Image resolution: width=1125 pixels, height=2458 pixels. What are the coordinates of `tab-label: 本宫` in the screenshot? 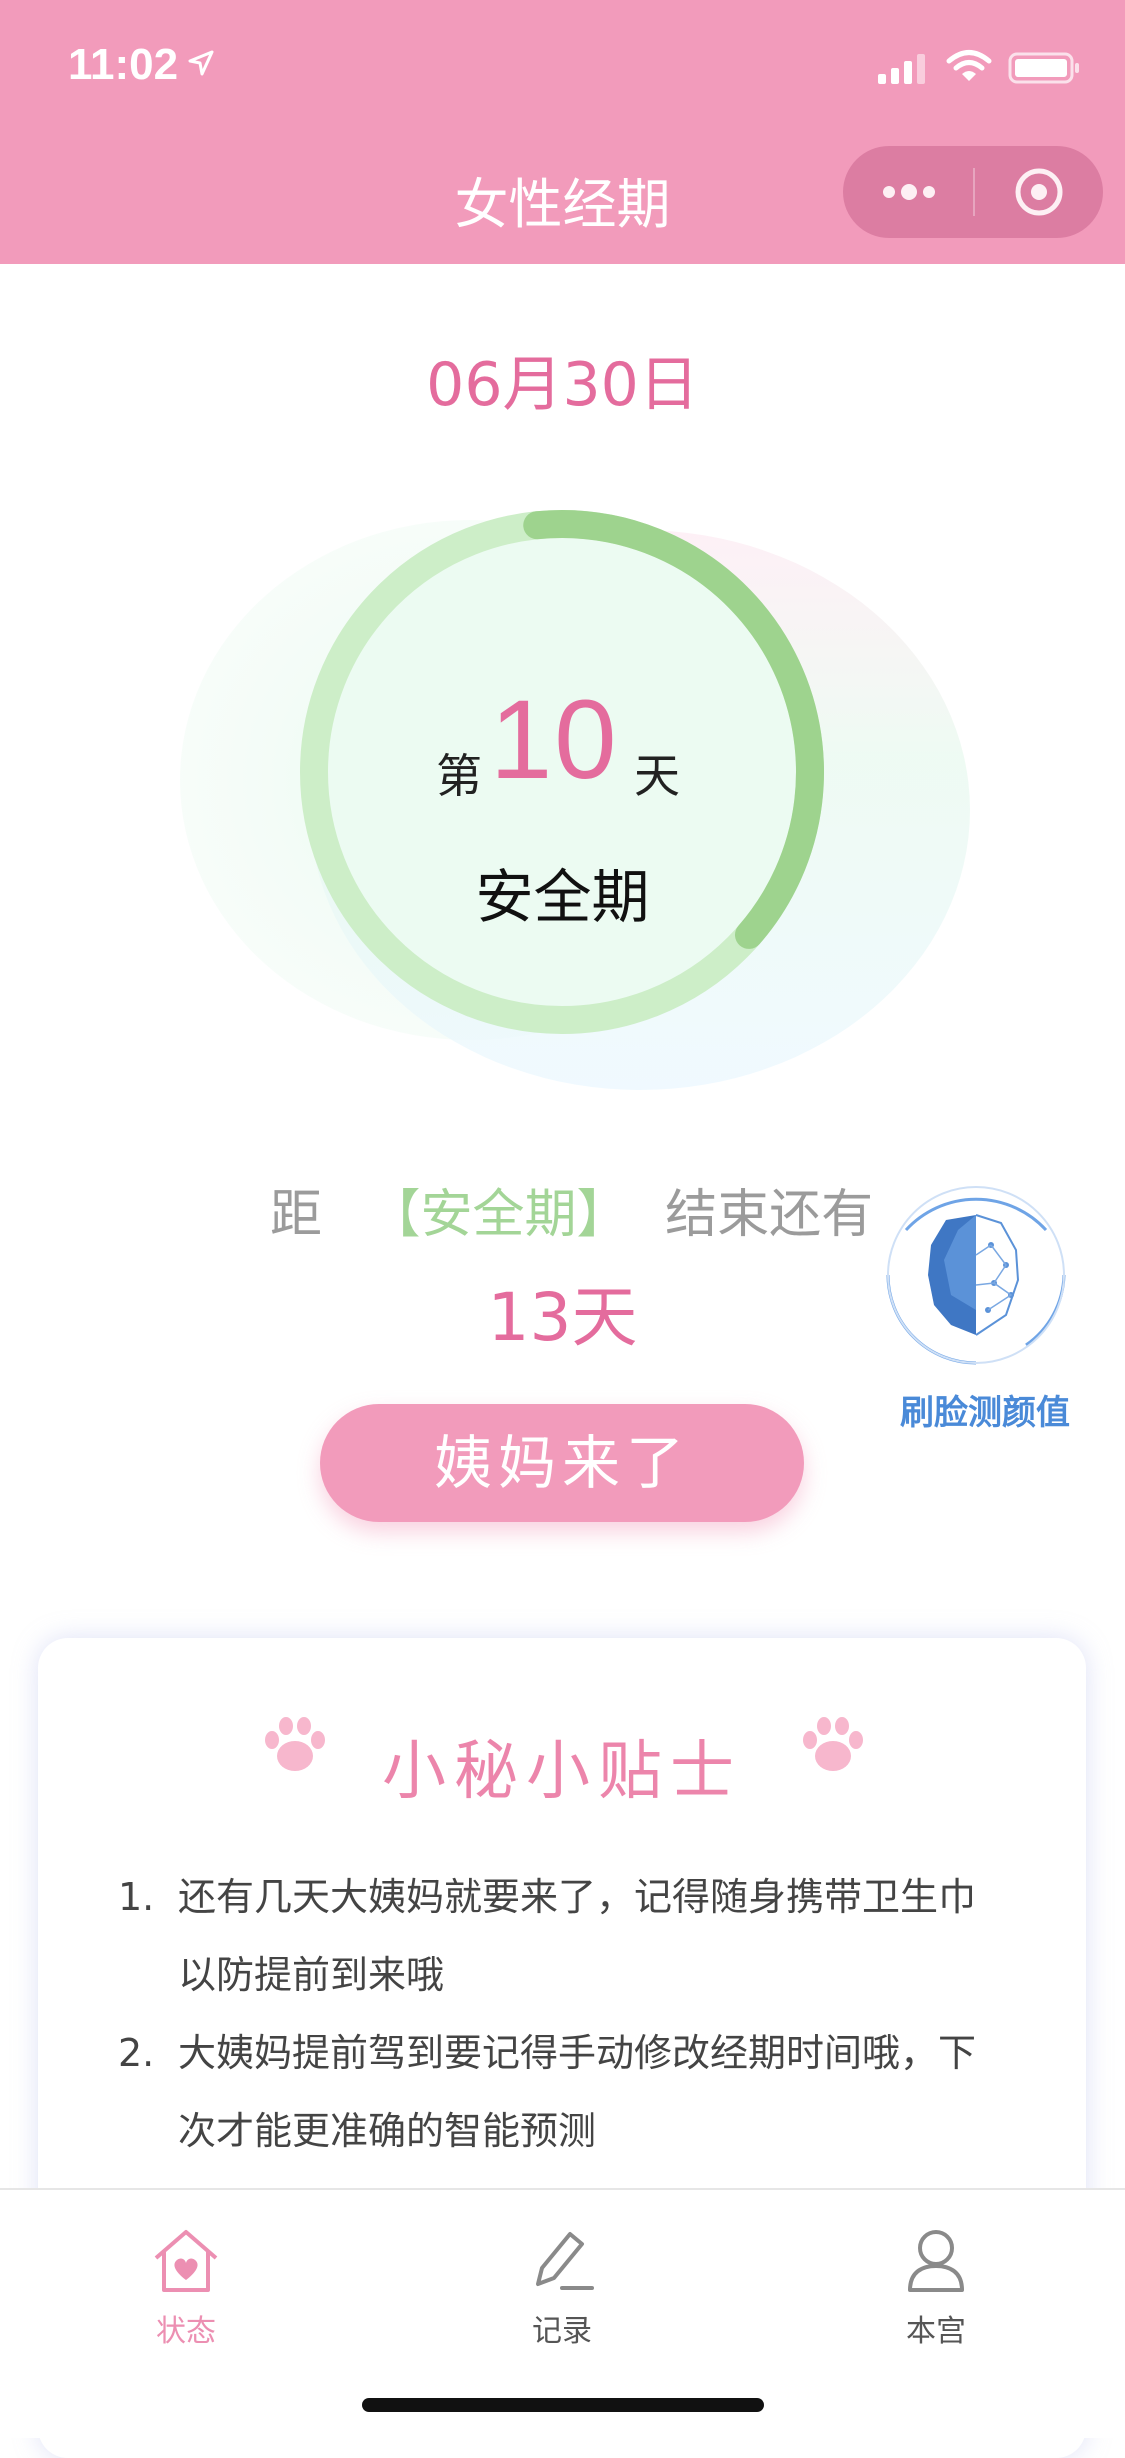 It's located at (936, 2331).